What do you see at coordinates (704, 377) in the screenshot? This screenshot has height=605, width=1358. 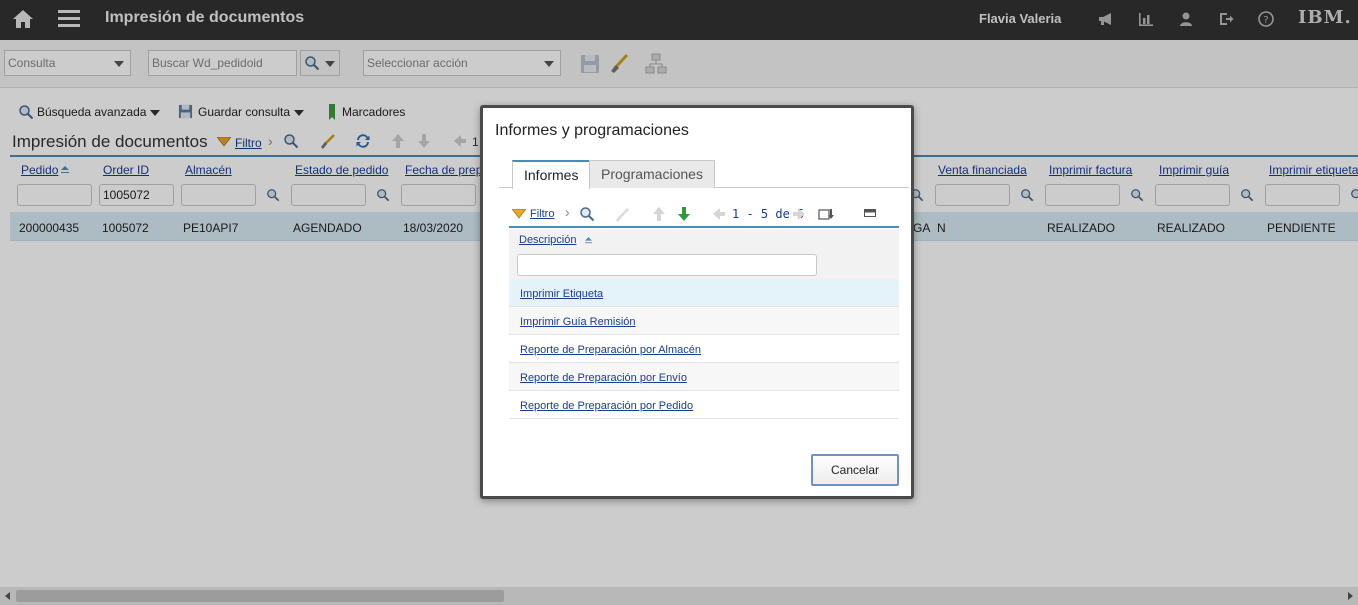 I see `list-item: Reporte de Preparación por Envío` at bounding box center [704, 377].